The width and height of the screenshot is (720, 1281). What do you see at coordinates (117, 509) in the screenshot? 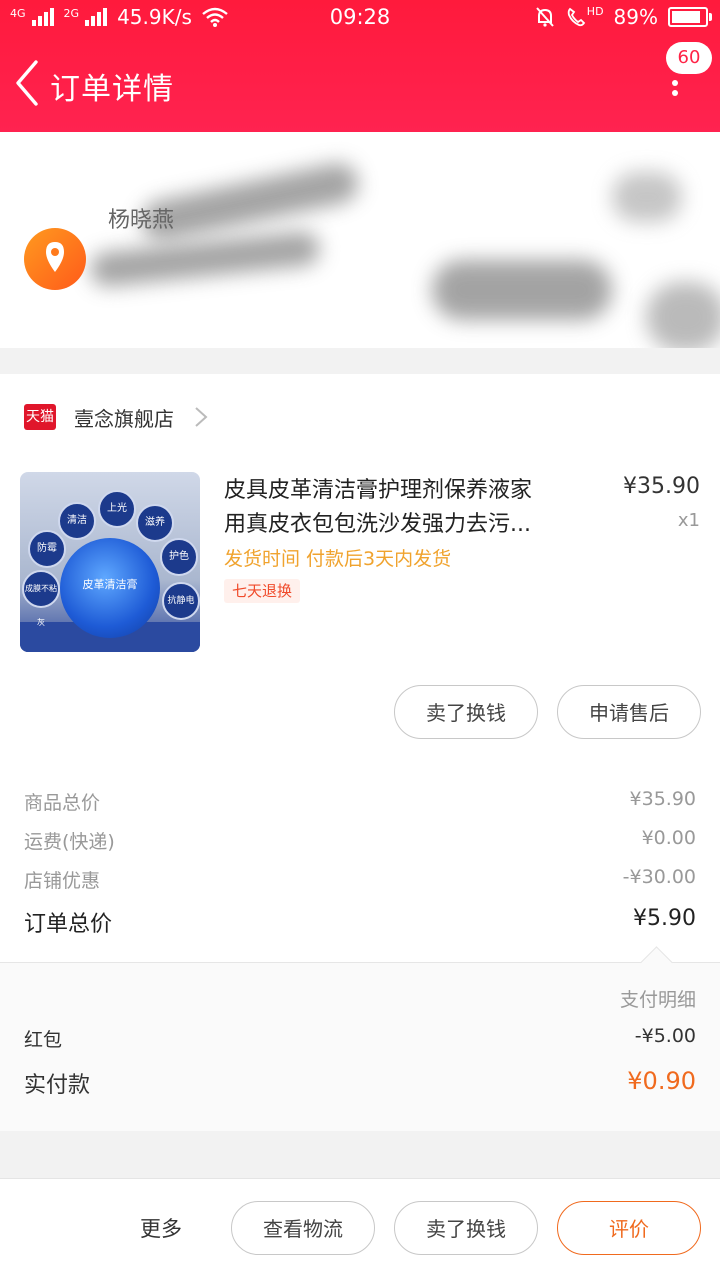
I see `image-label: 上光` at bounding box center [117, 509].